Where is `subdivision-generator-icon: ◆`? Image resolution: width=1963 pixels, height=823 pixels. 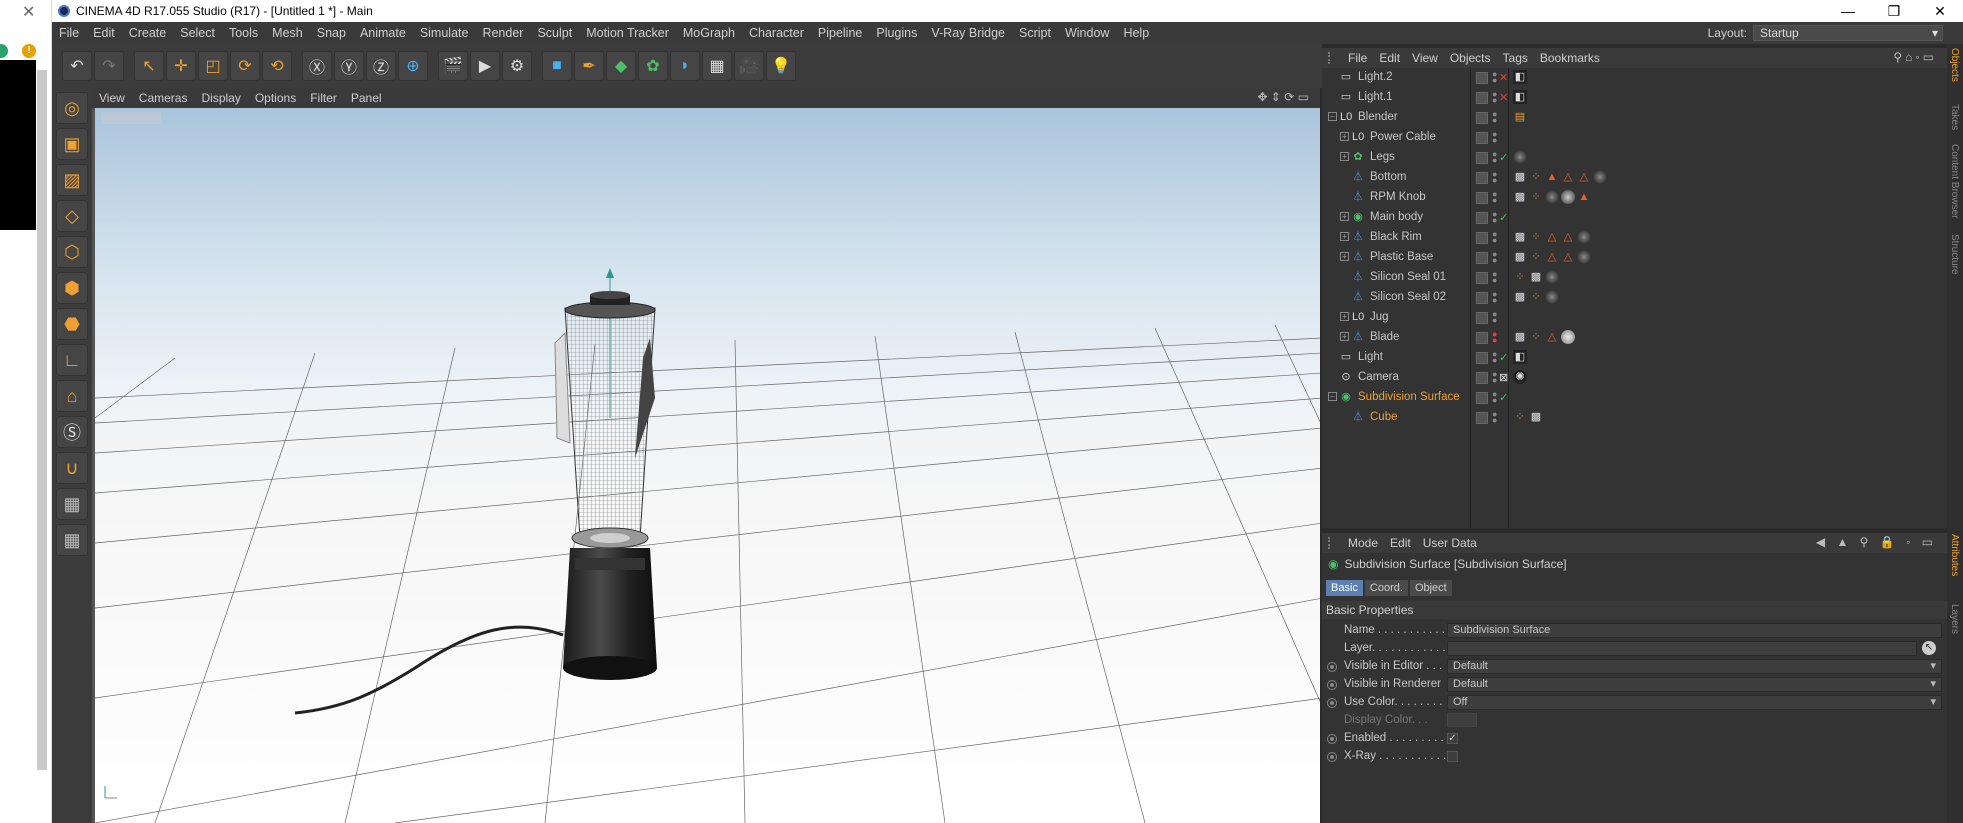
subdivision-generator-icon: ◆ is located at coordinates (621, 66).